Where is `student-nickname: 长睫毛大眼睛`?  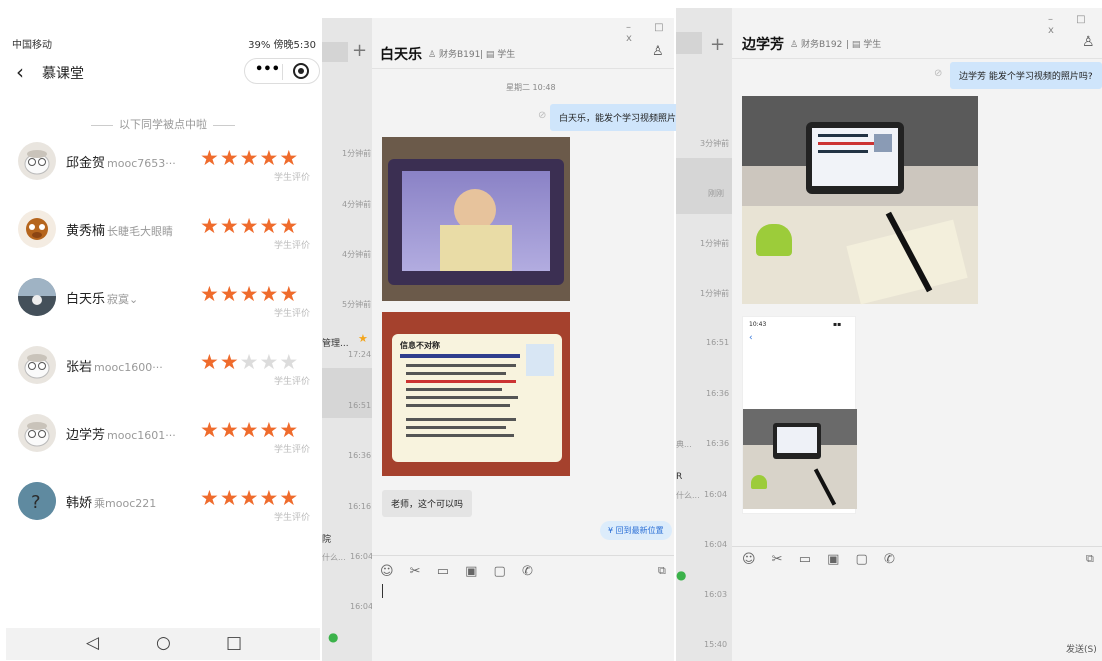
student-nickname: 长睫毛大眼睛 is located at coordinates (140, 231).